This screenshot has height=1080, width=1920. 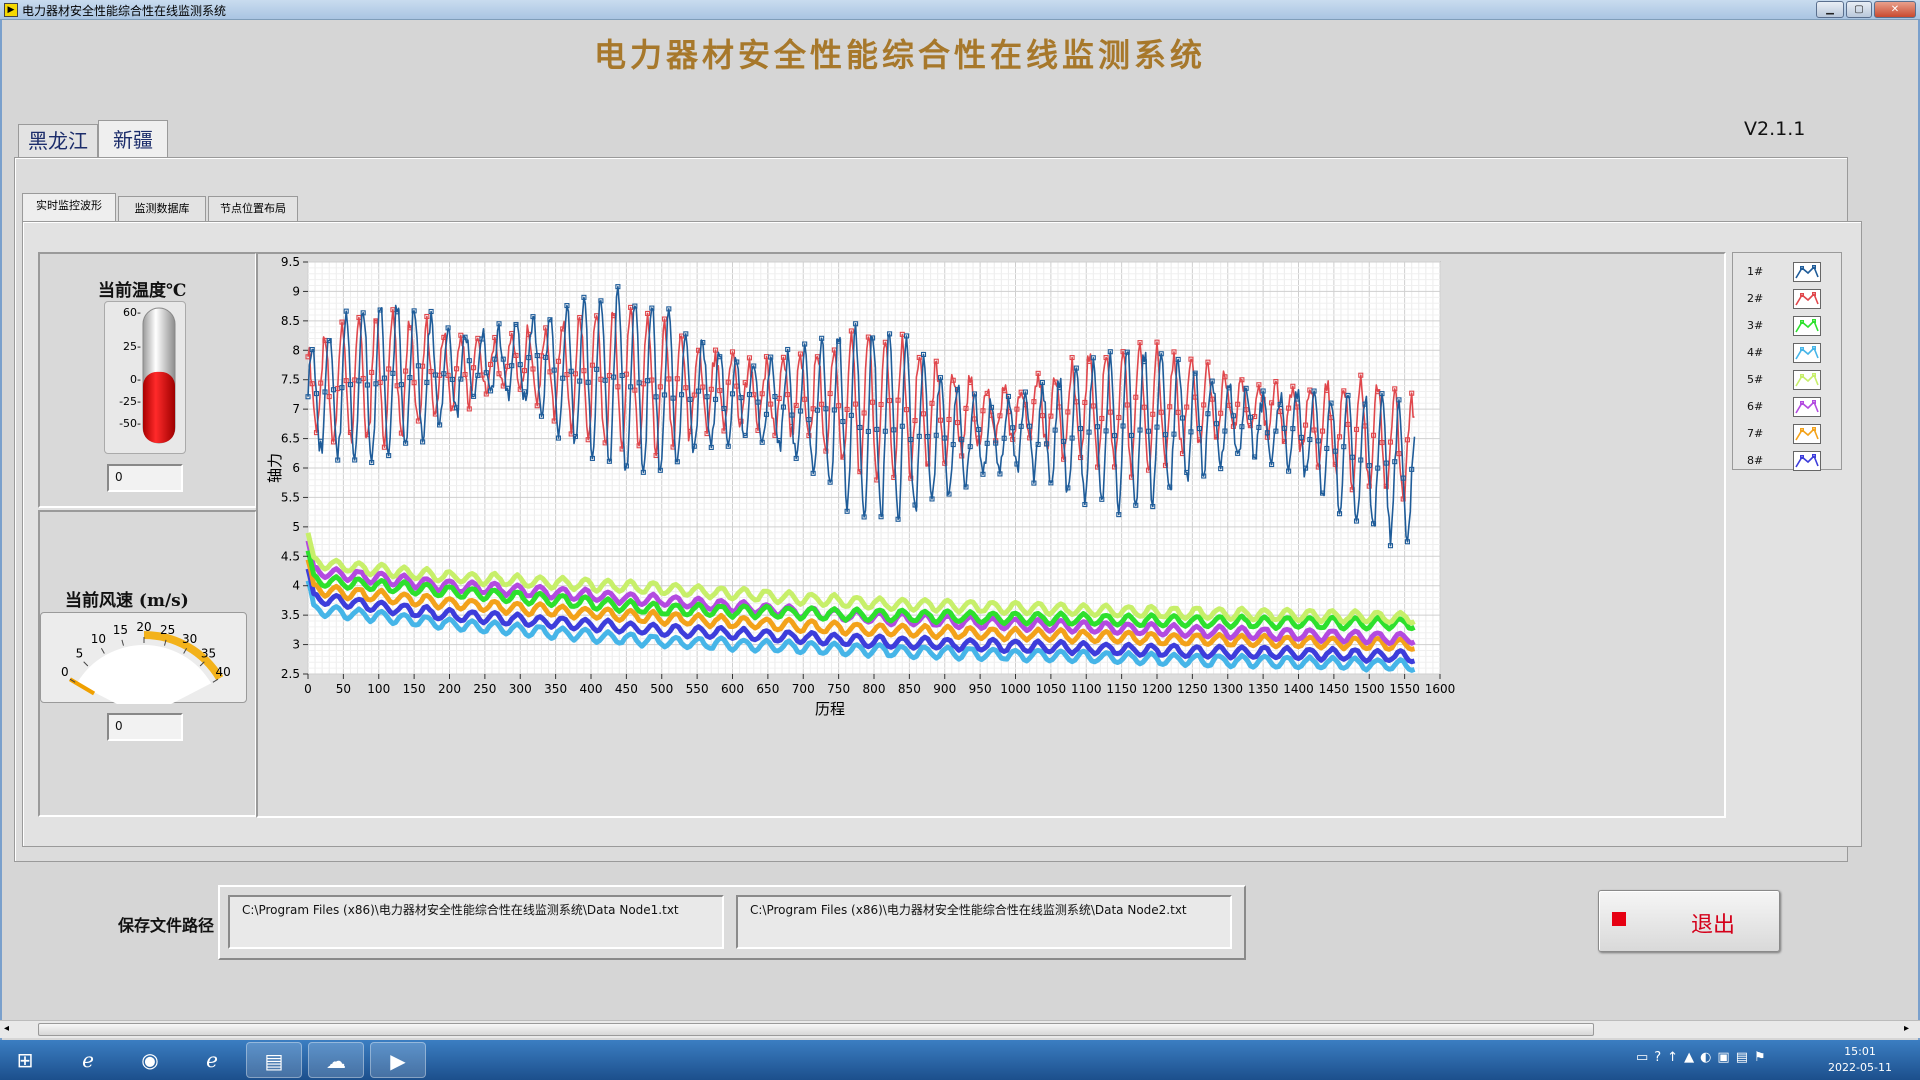 I want to click on wind-value: 0, so click(x=145, y=727).